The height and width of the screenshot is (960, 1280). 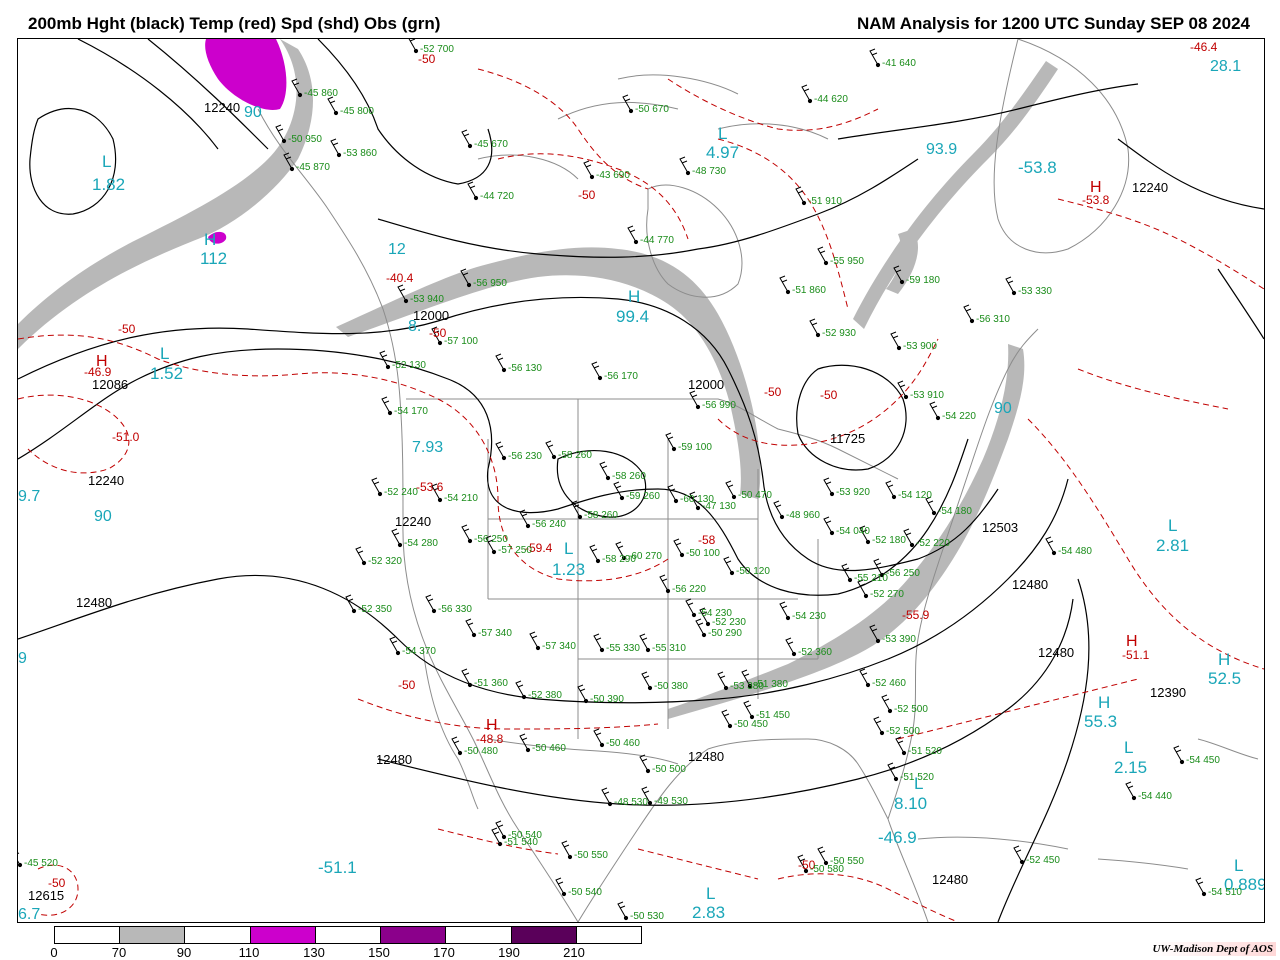 What do you see at coordinates (809, 616) in the screenshot?
I see `station-observation: -54 230` at bounding box center [809, 616].